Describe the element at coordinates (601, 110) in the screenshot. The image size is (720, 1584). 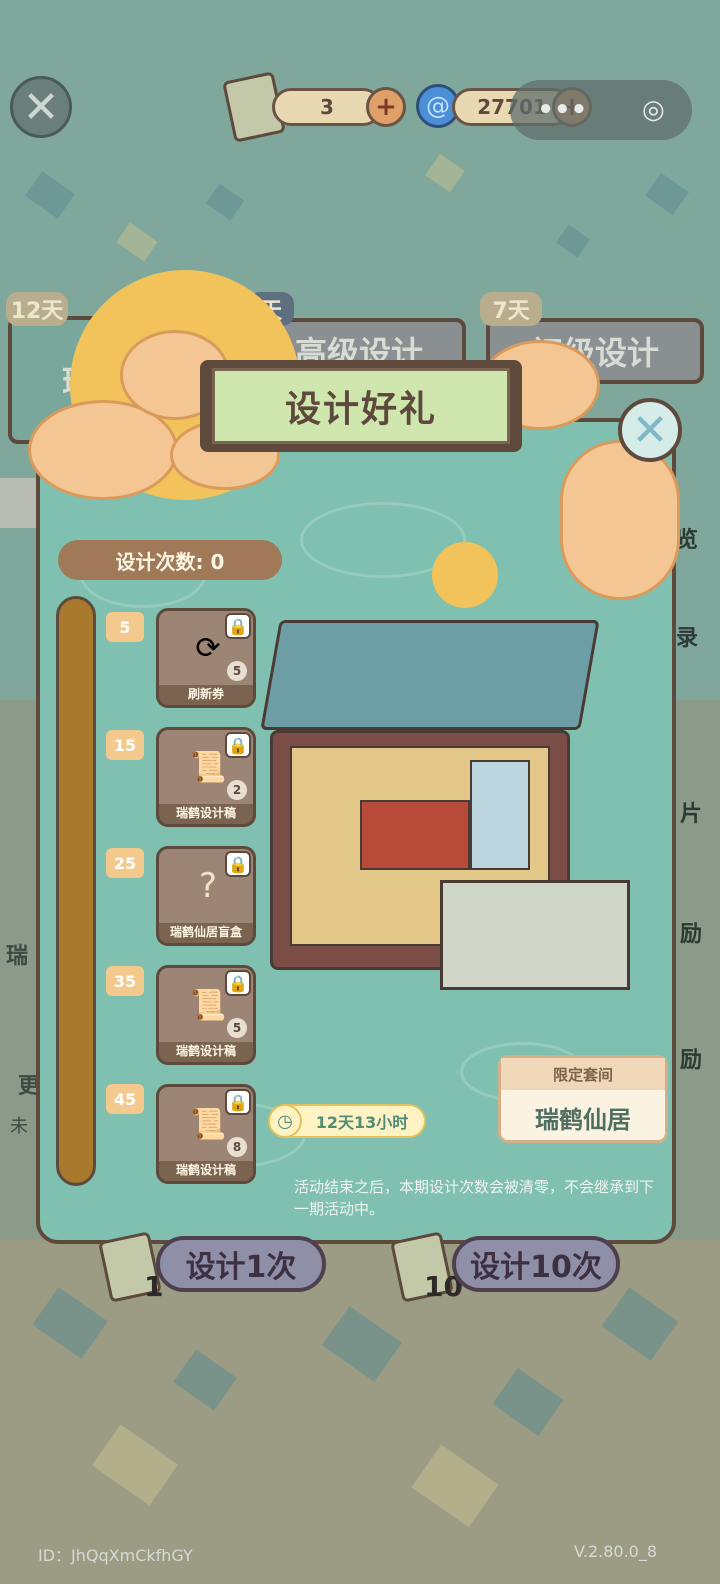
I see `miniprogram-capsule: ••• ◎` at that location.